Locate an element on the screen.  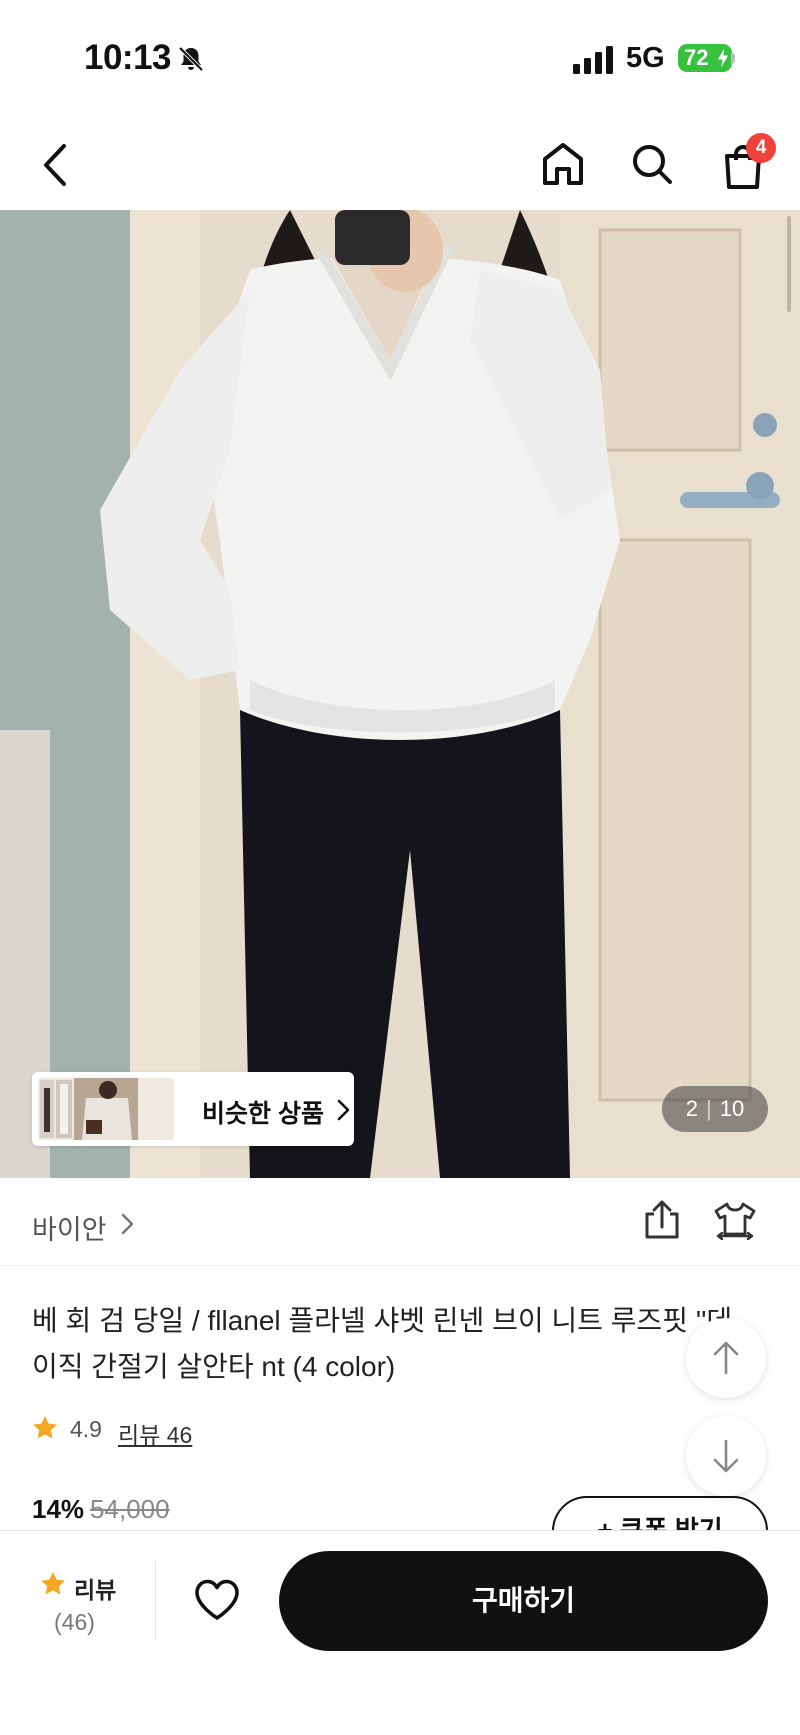
signal-icon is located at coordinates (593, 60).